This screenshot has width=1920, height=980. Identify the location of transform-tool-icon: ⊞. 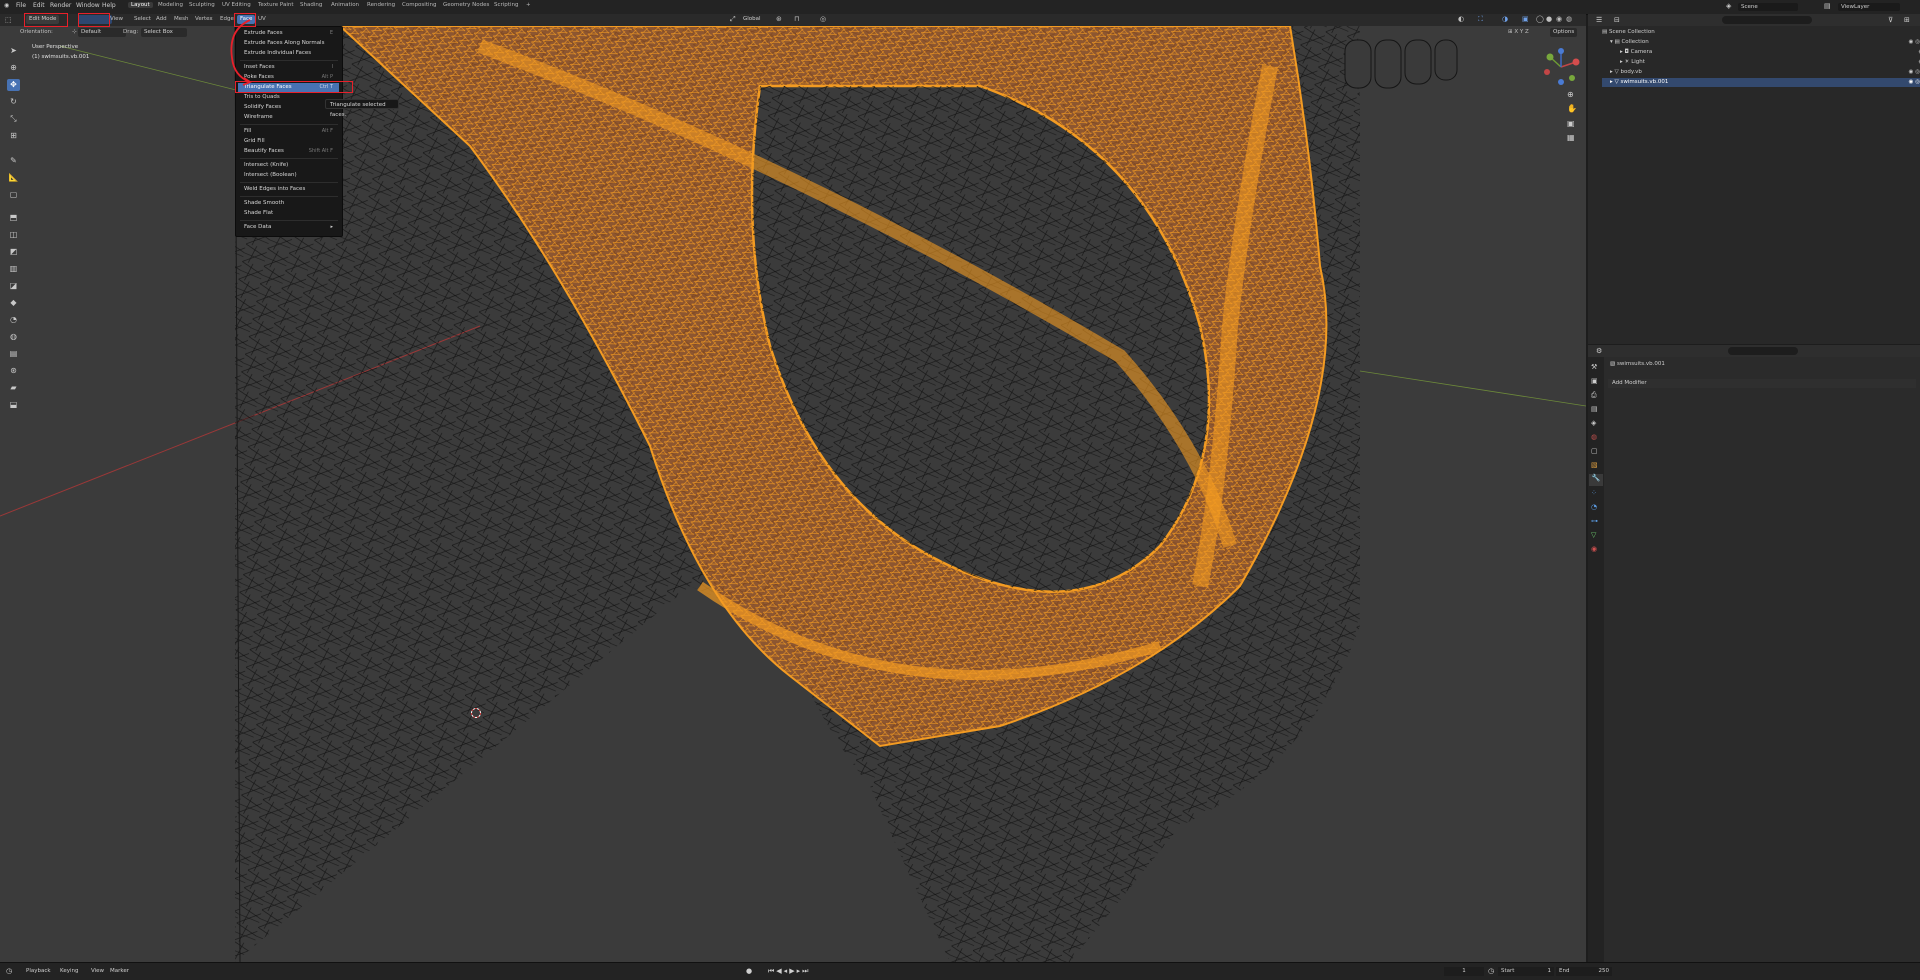
(13, 136).